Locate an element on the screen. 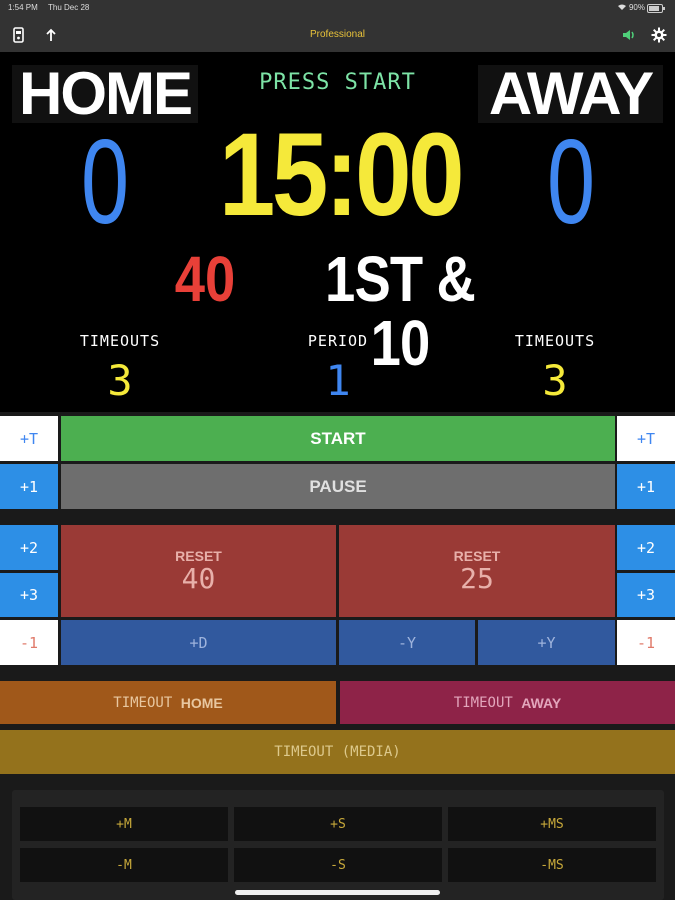 Image resolution: width=675 pixels, height=900 pixels. plus-minute-button: +M is located at coordinates (124, 824).